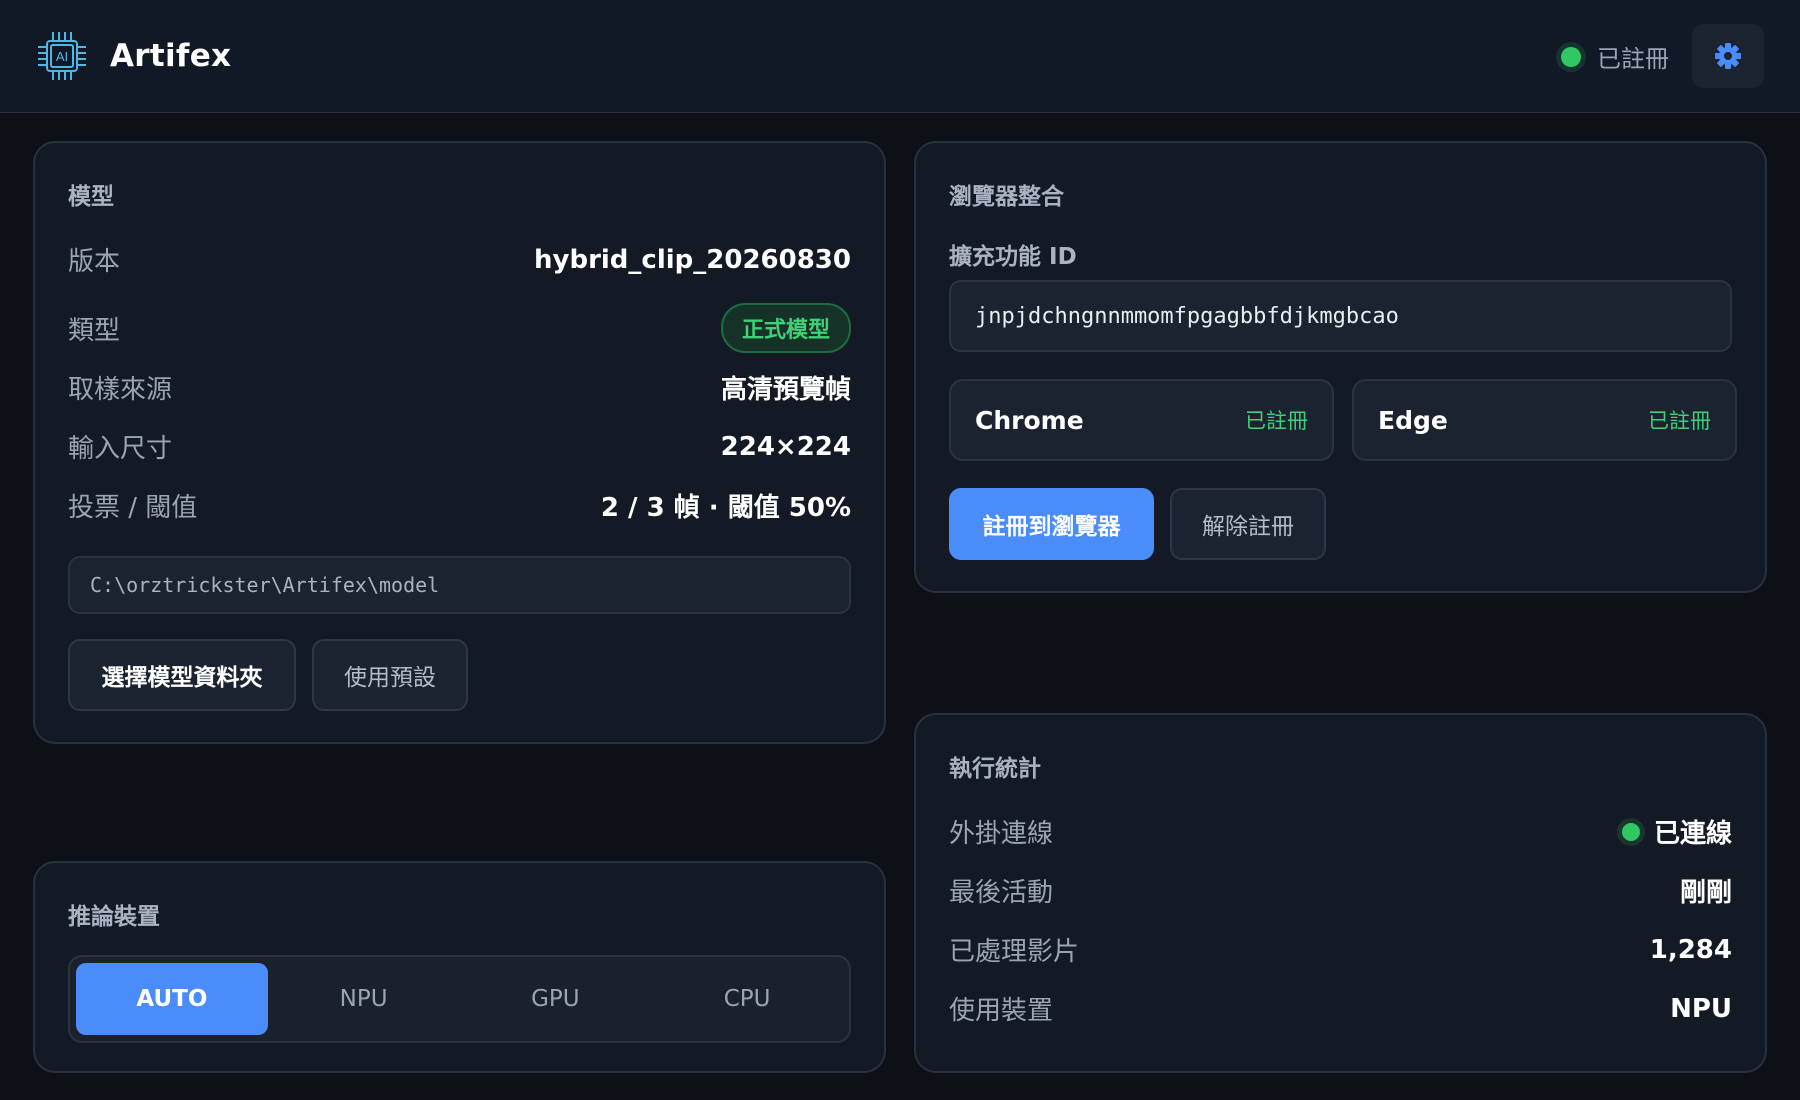 Image resolution: width=1800 pixels, height=1100 pixels. Describe the element at coordinates (785, 328) in the screenshot. I see `model-type-badge: 正式模型` at that location.